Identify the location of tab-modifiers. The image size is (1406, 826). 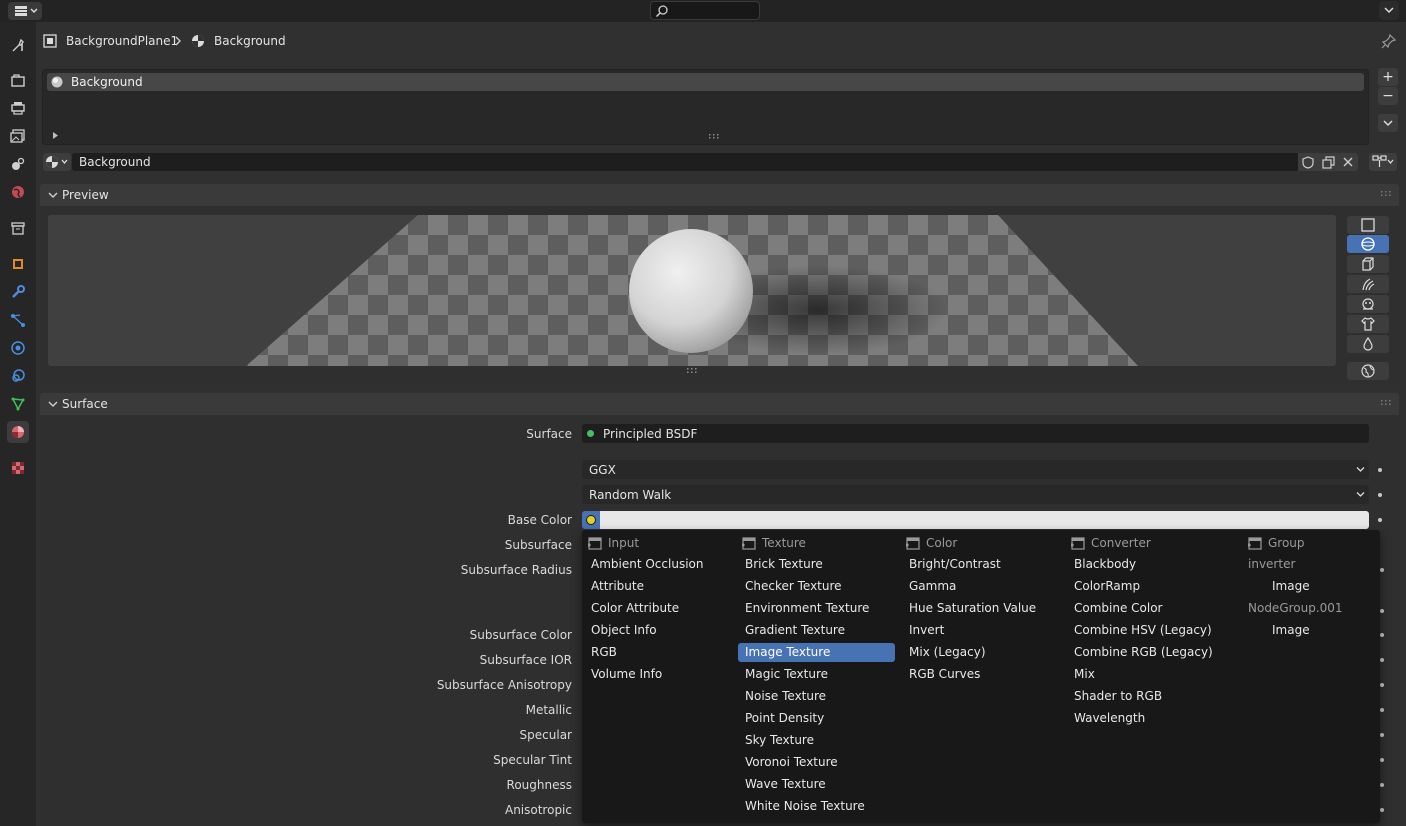
(18, 292).